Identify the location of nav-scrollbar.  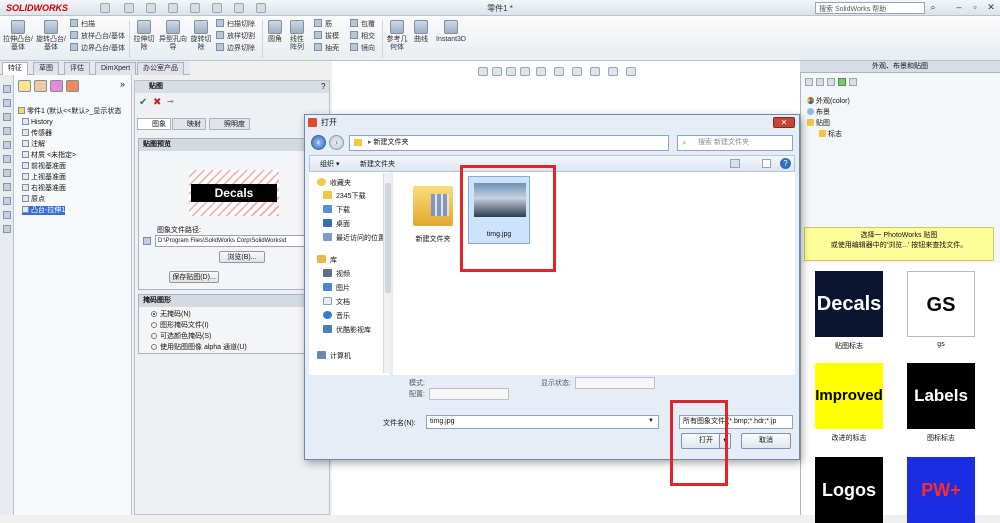
(387, 273).